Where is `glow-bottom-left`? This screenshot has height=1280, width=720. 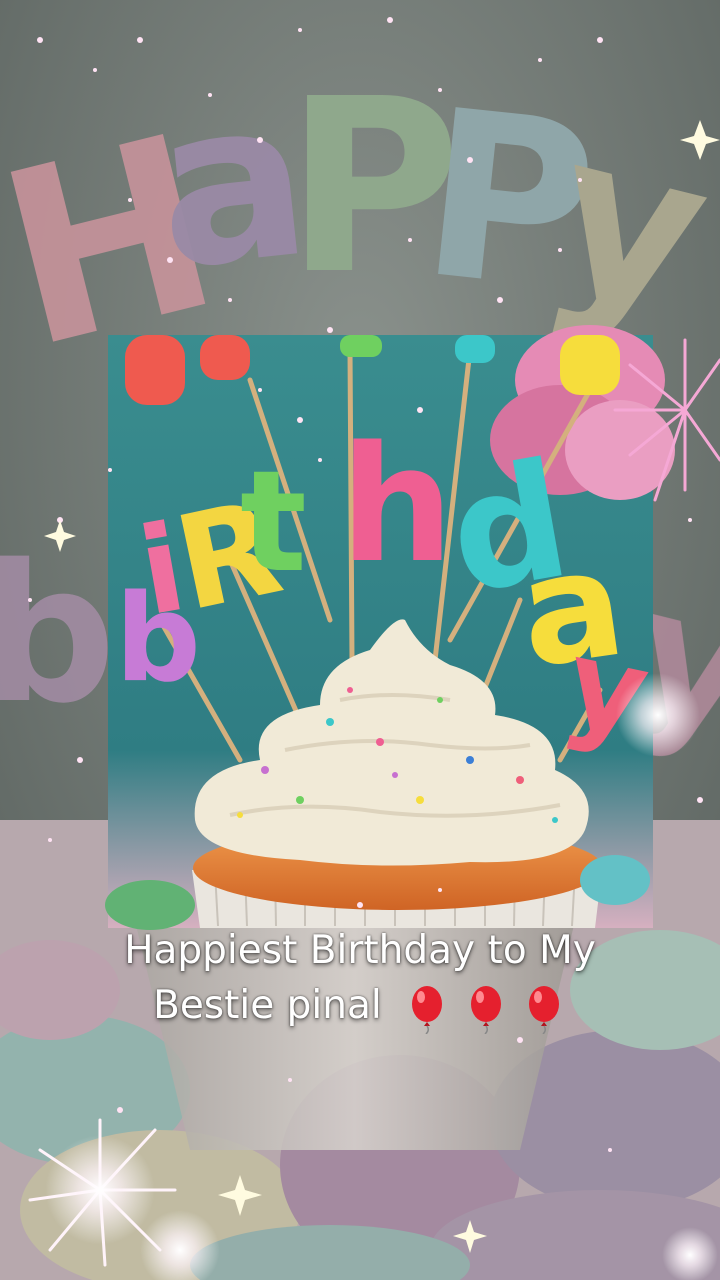 glow-bottom-left is located at coordinates (100, 1190).